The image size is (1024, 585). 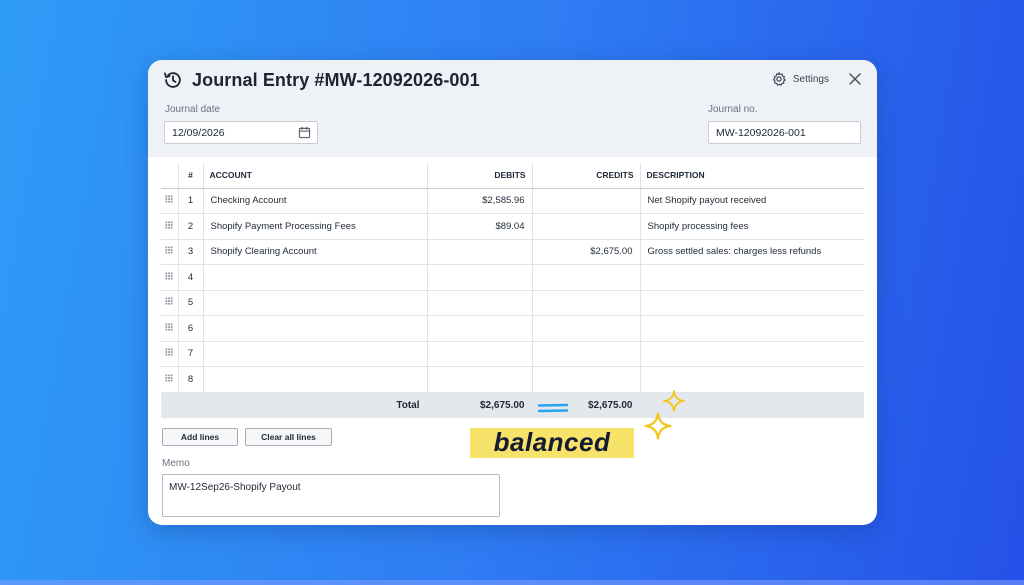 I want to click on add-lines-button: Add lines, so click(x=200, y=437).